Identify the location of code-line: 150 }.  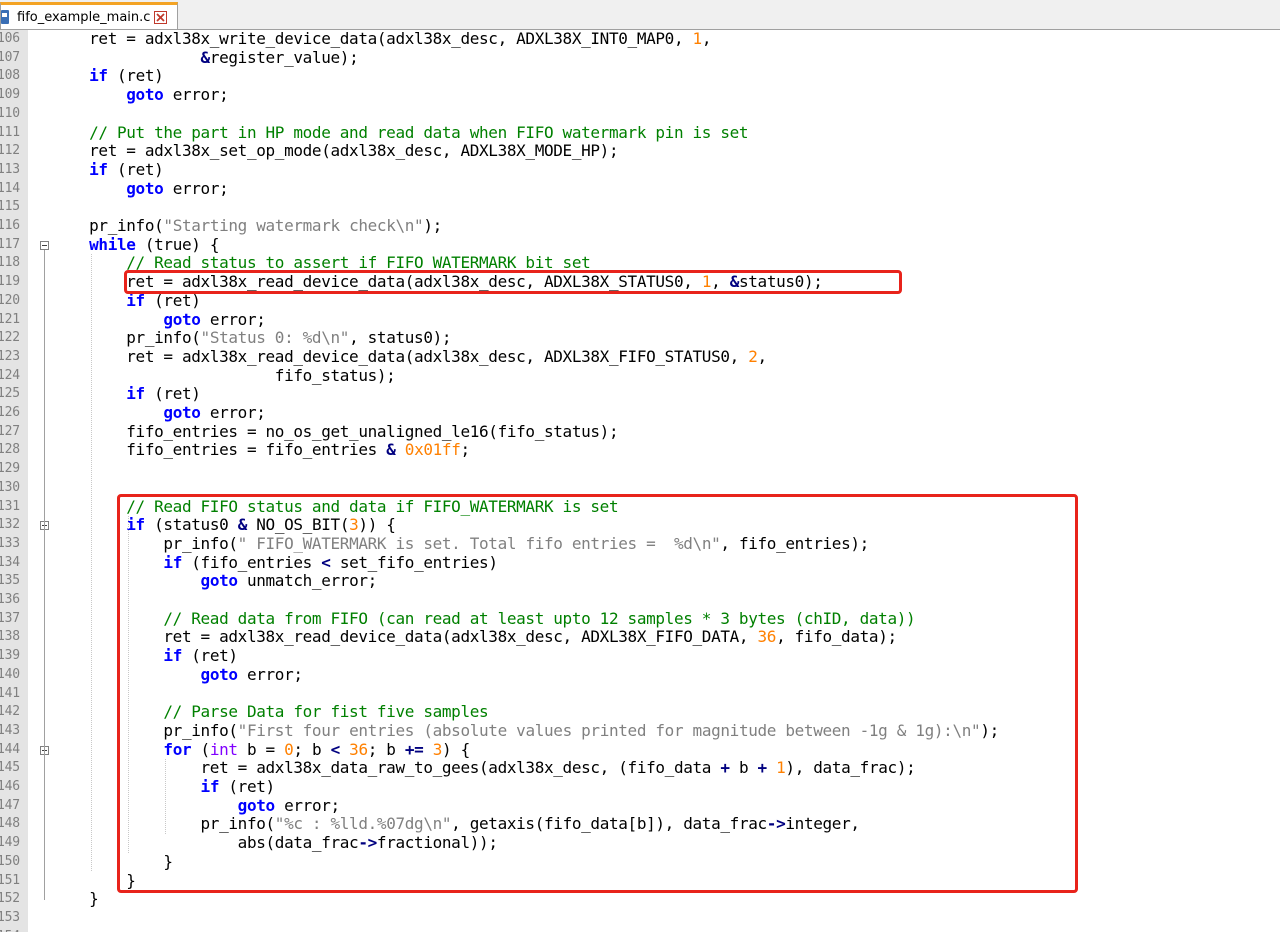
(640, 861).